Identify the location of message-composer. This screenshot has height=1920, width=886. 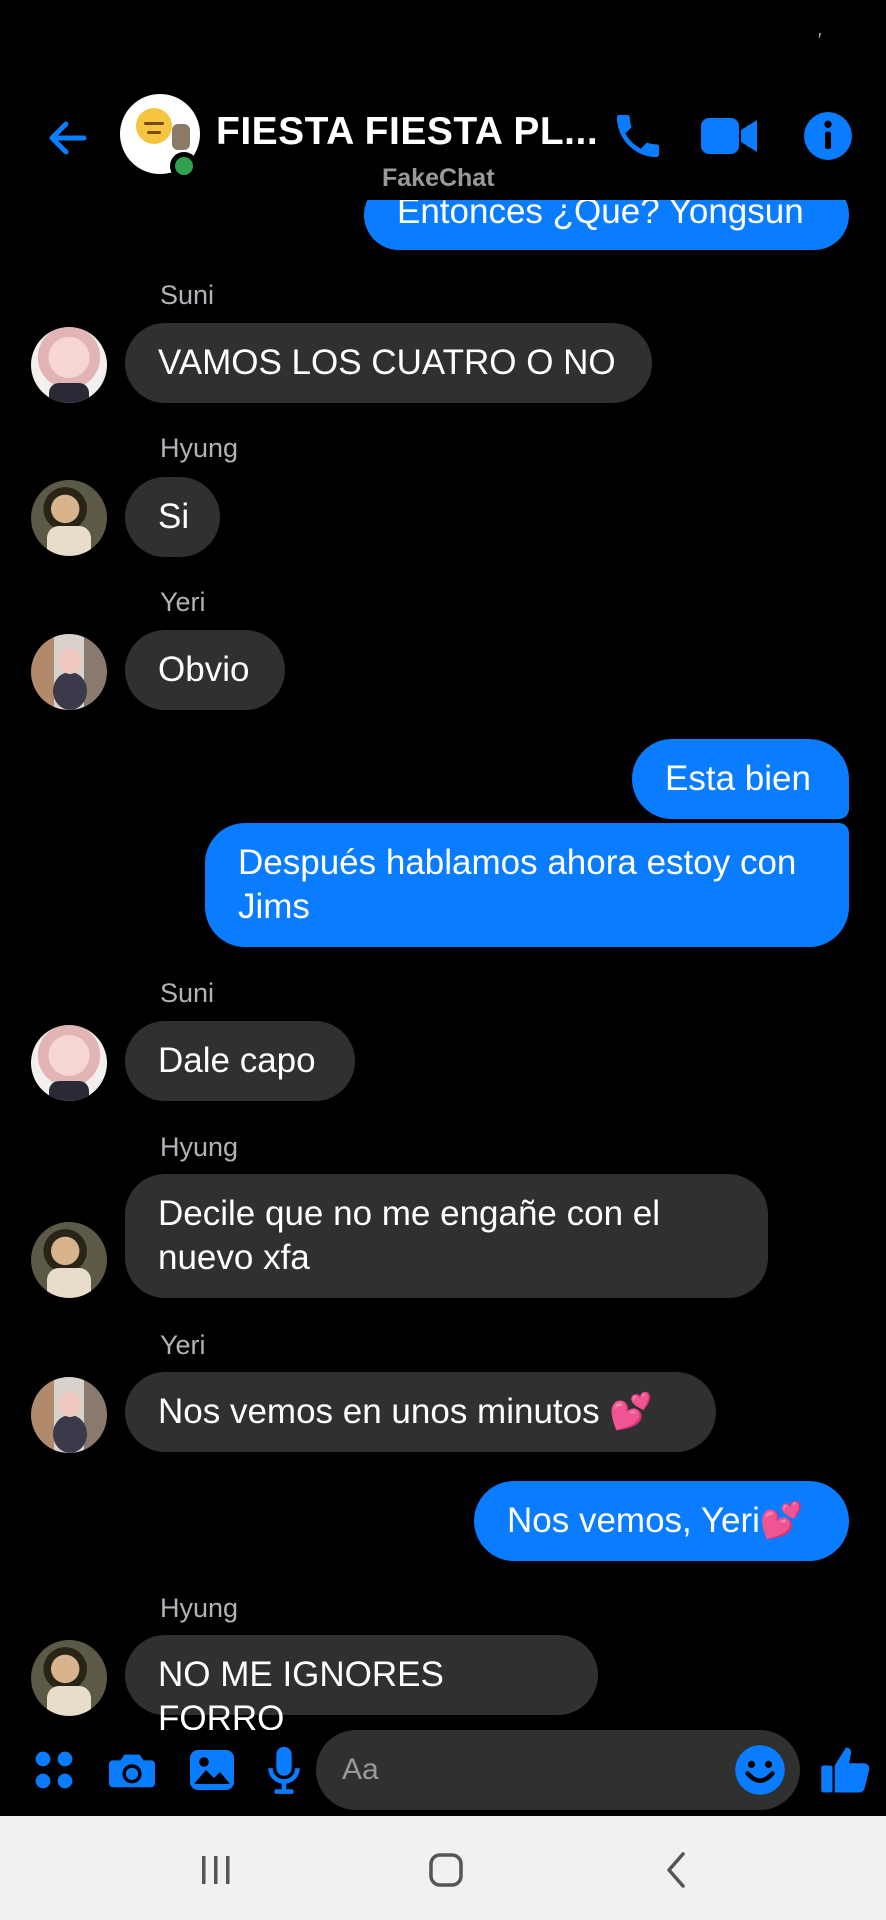
(443, 1773).